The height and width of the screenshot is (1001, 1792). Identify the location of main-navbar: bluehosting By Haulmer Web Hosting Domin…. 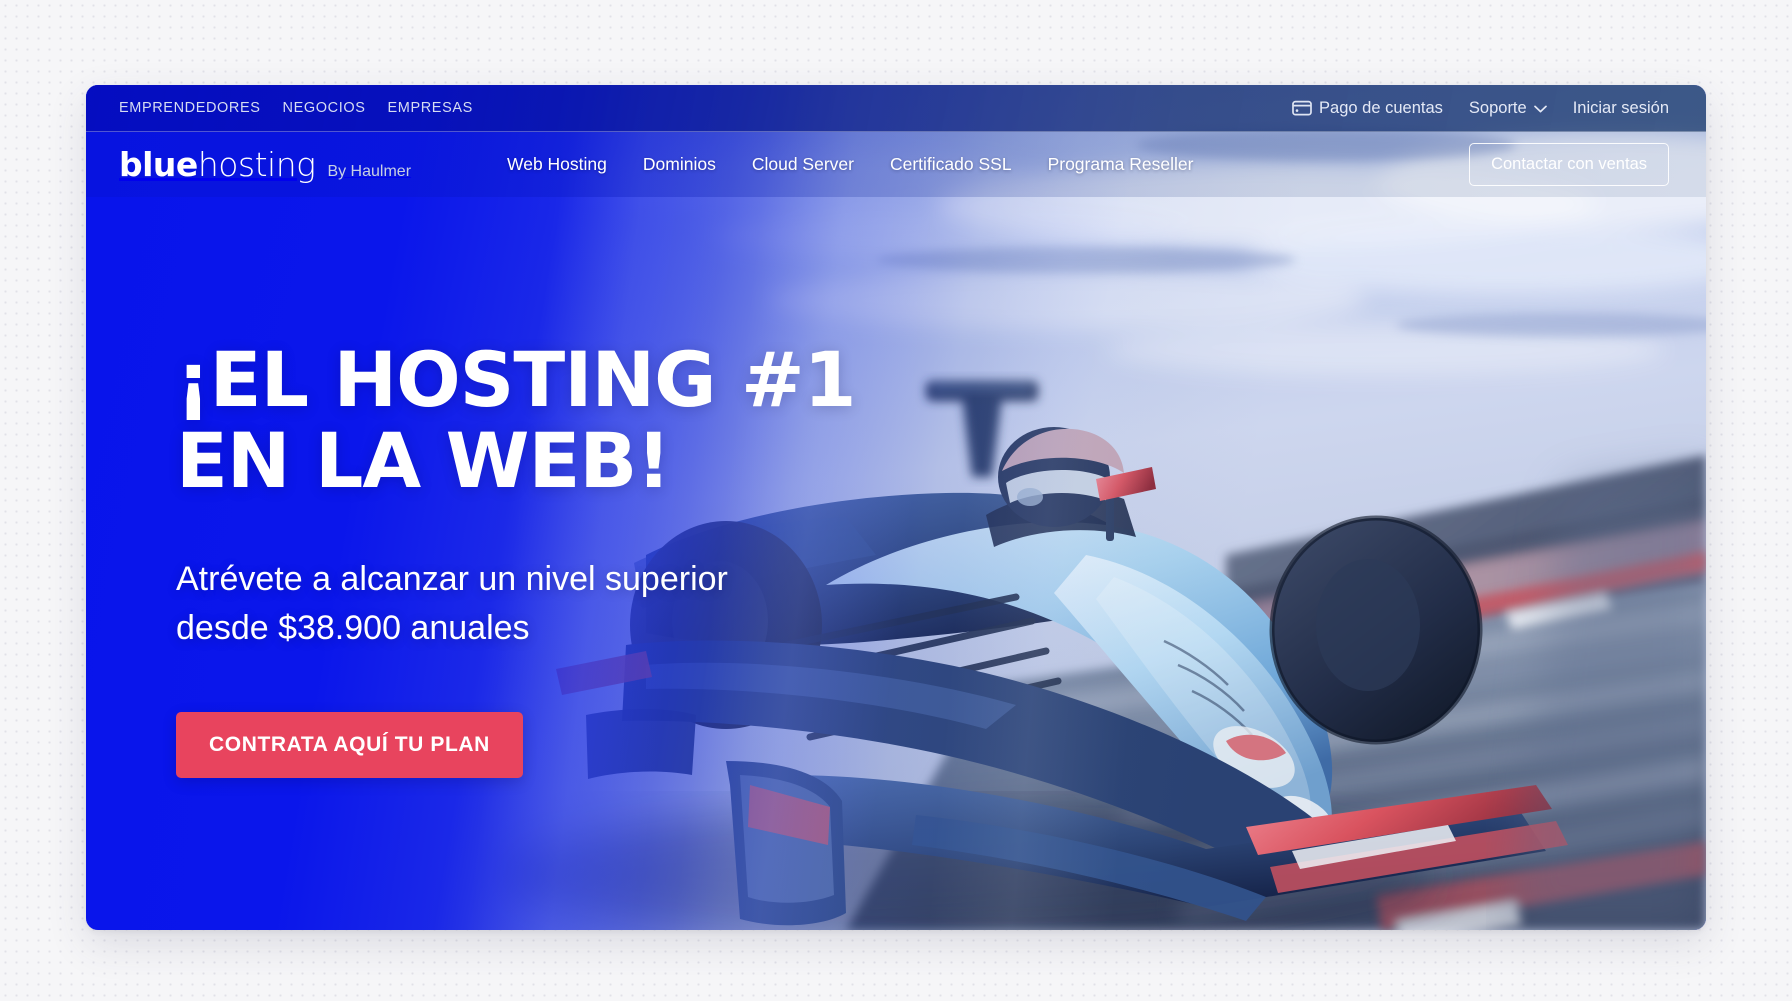
(896, 164).